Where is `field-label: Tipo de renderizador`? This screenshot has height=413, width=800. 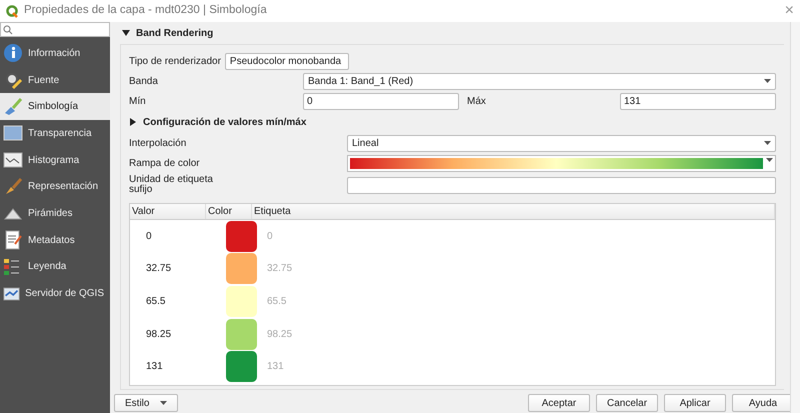 field-label: Tipo de renderizador is located at coordinates (175, 61).